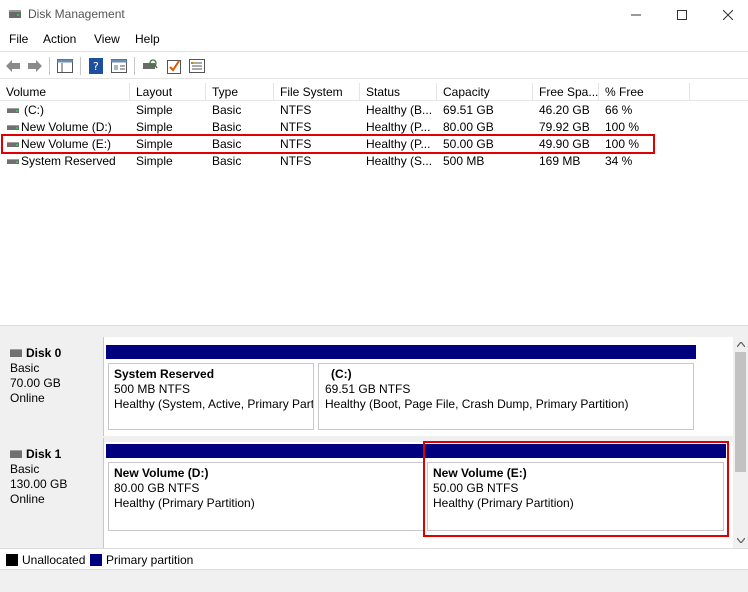 This screenshot has height=592, width=748. Describe the element at coordinates (34, 110) in the screenshot. I see `volume-name: (C:)` at that location.